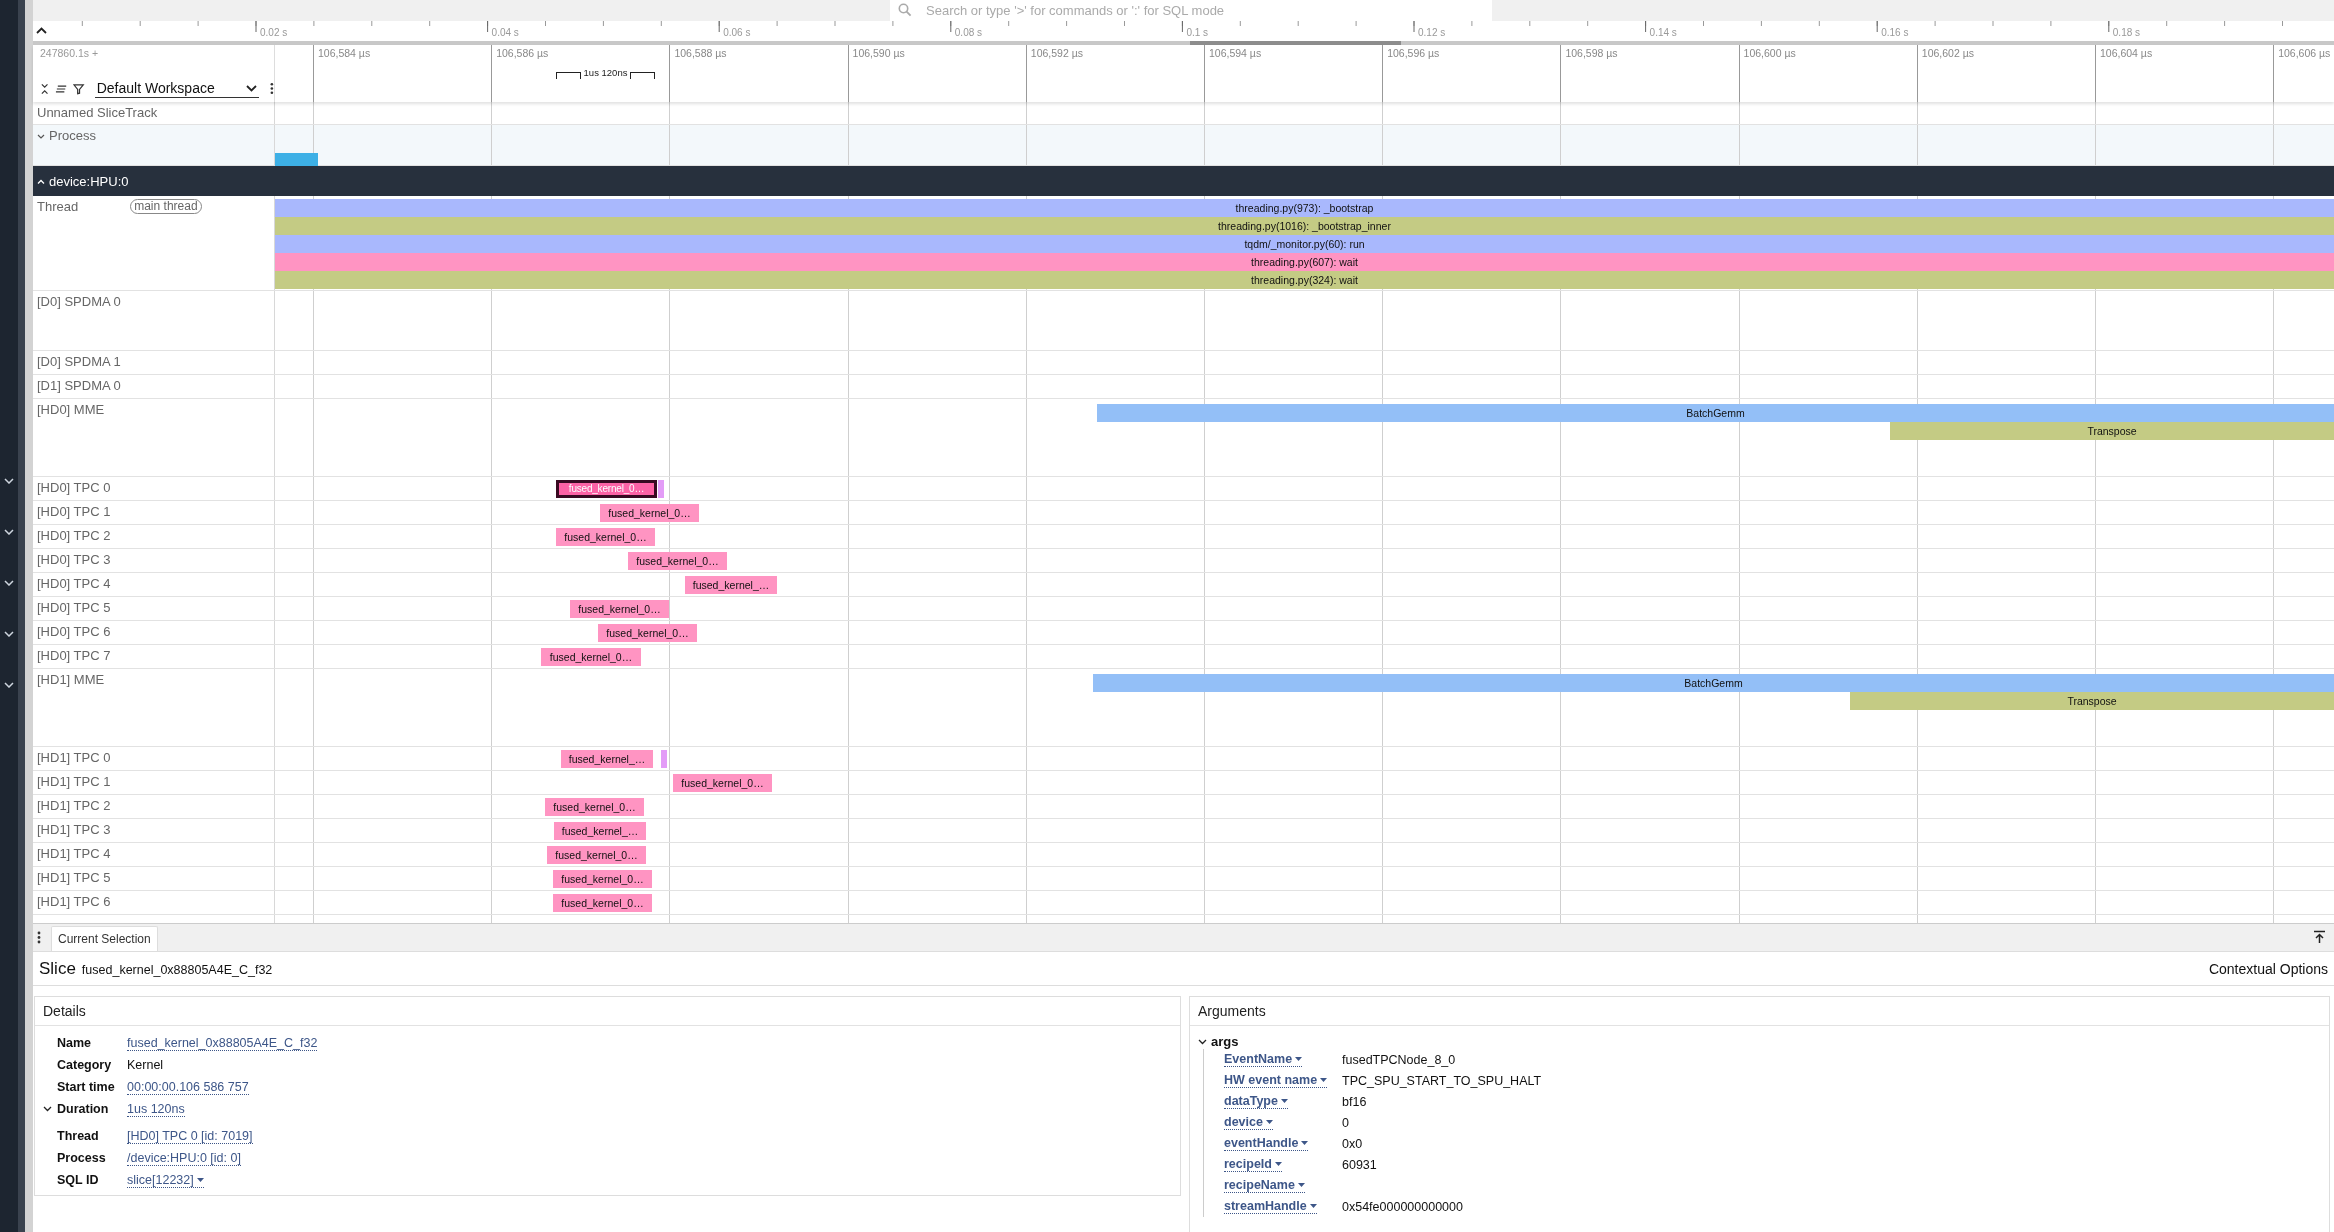 This screenshot has width=2334, height=1232. Describe the element at coordinates (1266, 1143) in the screenshot. I see `argument-key-menu: eventHandle` at that location.